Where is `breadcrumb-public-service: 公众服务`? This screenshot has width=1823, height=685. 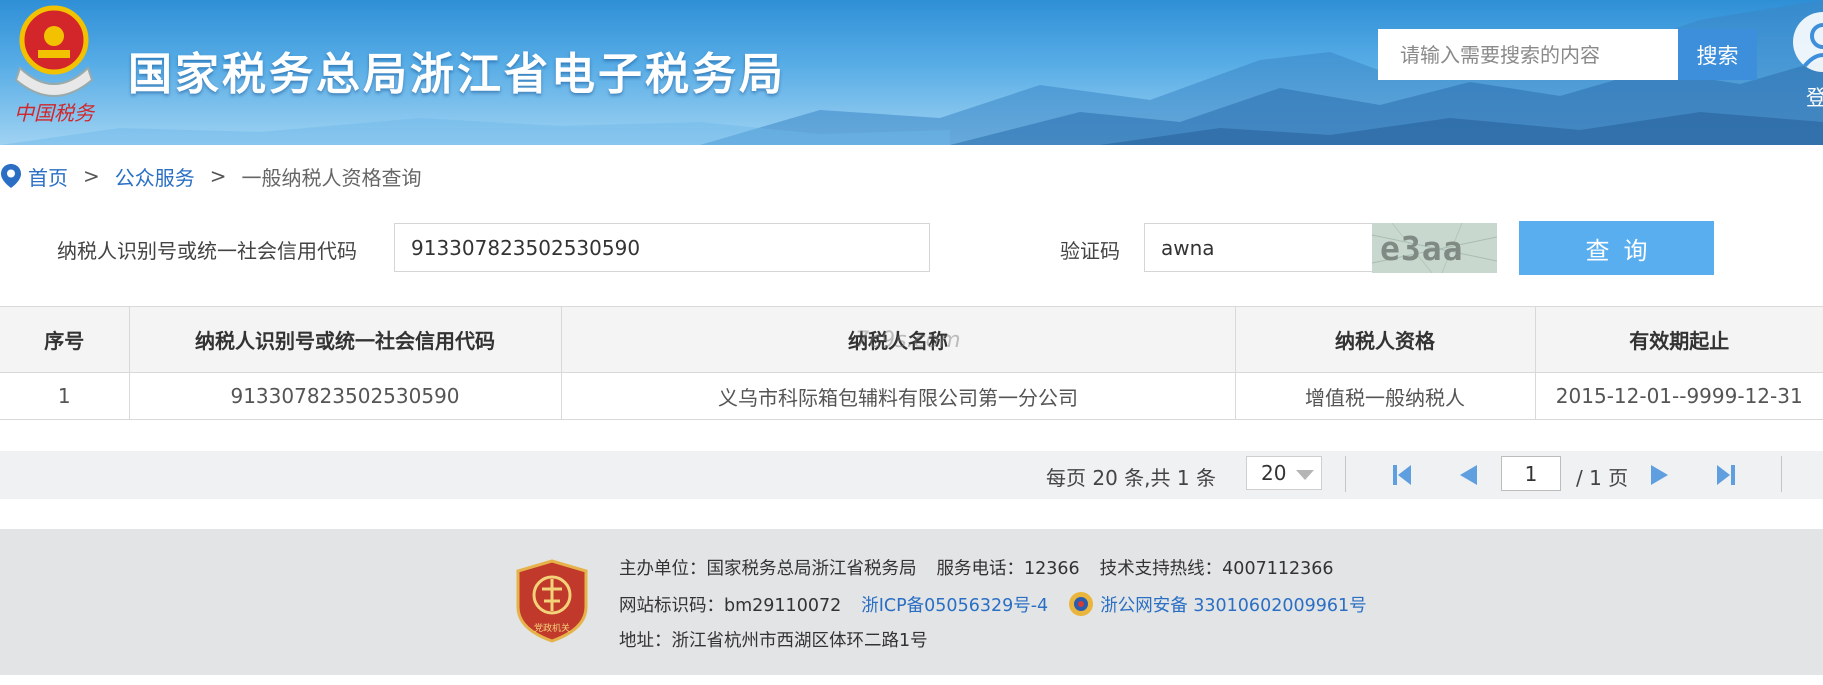 breadcrumb-public-service: 公众服务 is located at coordinates (155, 176).